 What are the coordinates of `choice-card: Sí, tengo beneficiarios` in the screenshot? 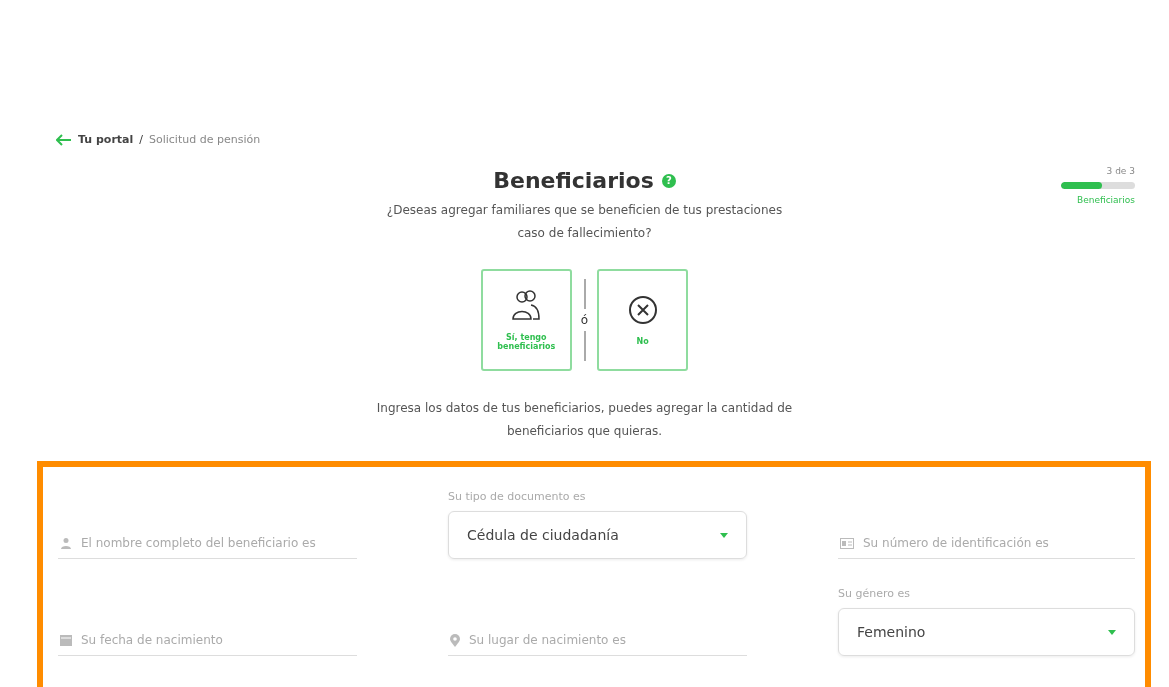 It's located at (526, 320).